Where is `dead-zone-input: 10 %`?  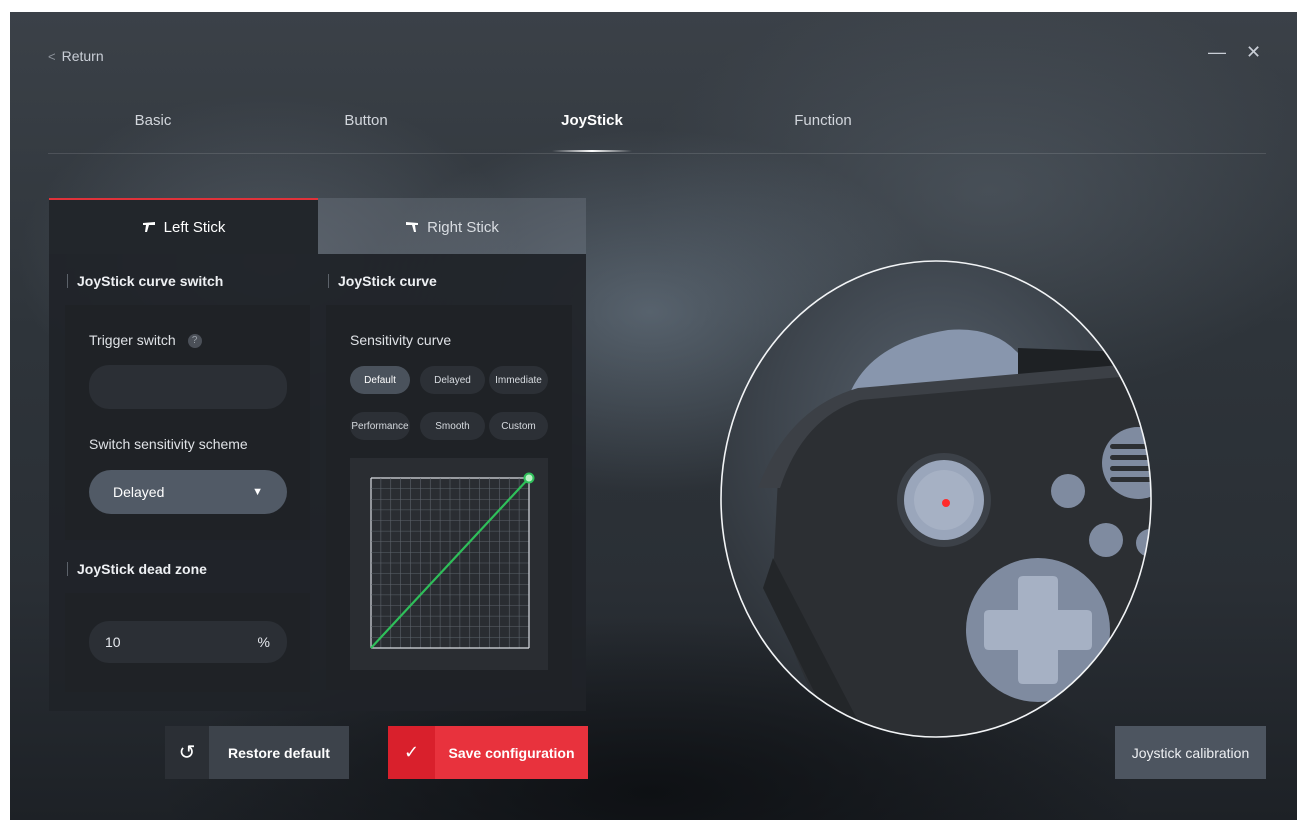
dead-zone-input: 10 % is located at coordinates (188, 642).